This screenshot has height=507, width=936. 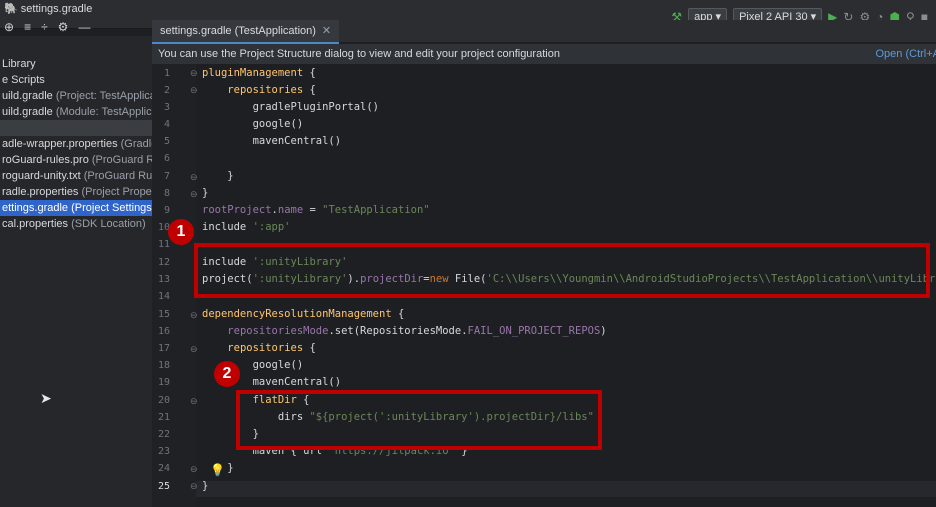 I want to click on line-gutter, so click(x=174, y=285).